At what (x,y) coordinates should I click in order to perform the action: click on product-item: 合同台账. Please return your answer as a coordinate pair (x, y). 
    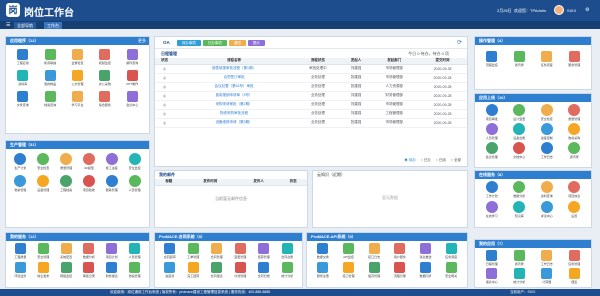
    Looking at the image, I should click on (288, 251).